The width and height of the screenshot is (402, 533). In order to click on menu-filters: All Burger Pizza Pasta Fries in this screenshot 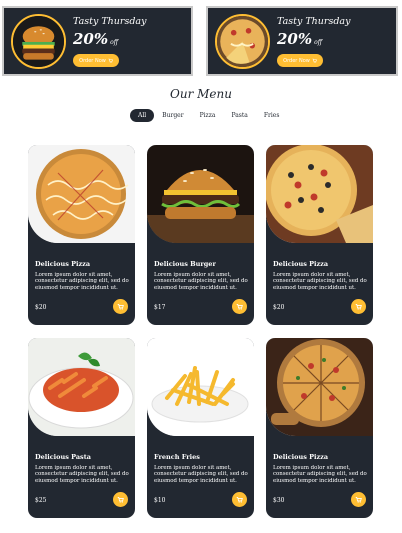, I will do `click(208, 115)`.